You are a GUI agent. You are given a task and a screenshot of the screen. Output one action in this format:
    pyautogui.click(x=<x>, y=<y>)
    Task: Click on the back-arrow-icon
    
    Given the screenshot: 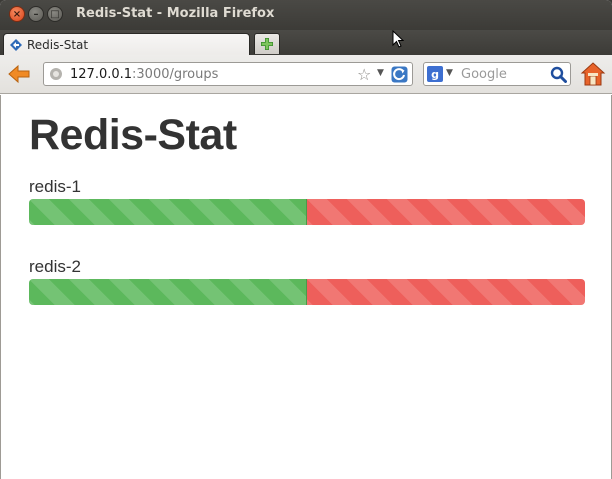 What is the action you would take?
    pyautogui.click(x=19, y=74)
    